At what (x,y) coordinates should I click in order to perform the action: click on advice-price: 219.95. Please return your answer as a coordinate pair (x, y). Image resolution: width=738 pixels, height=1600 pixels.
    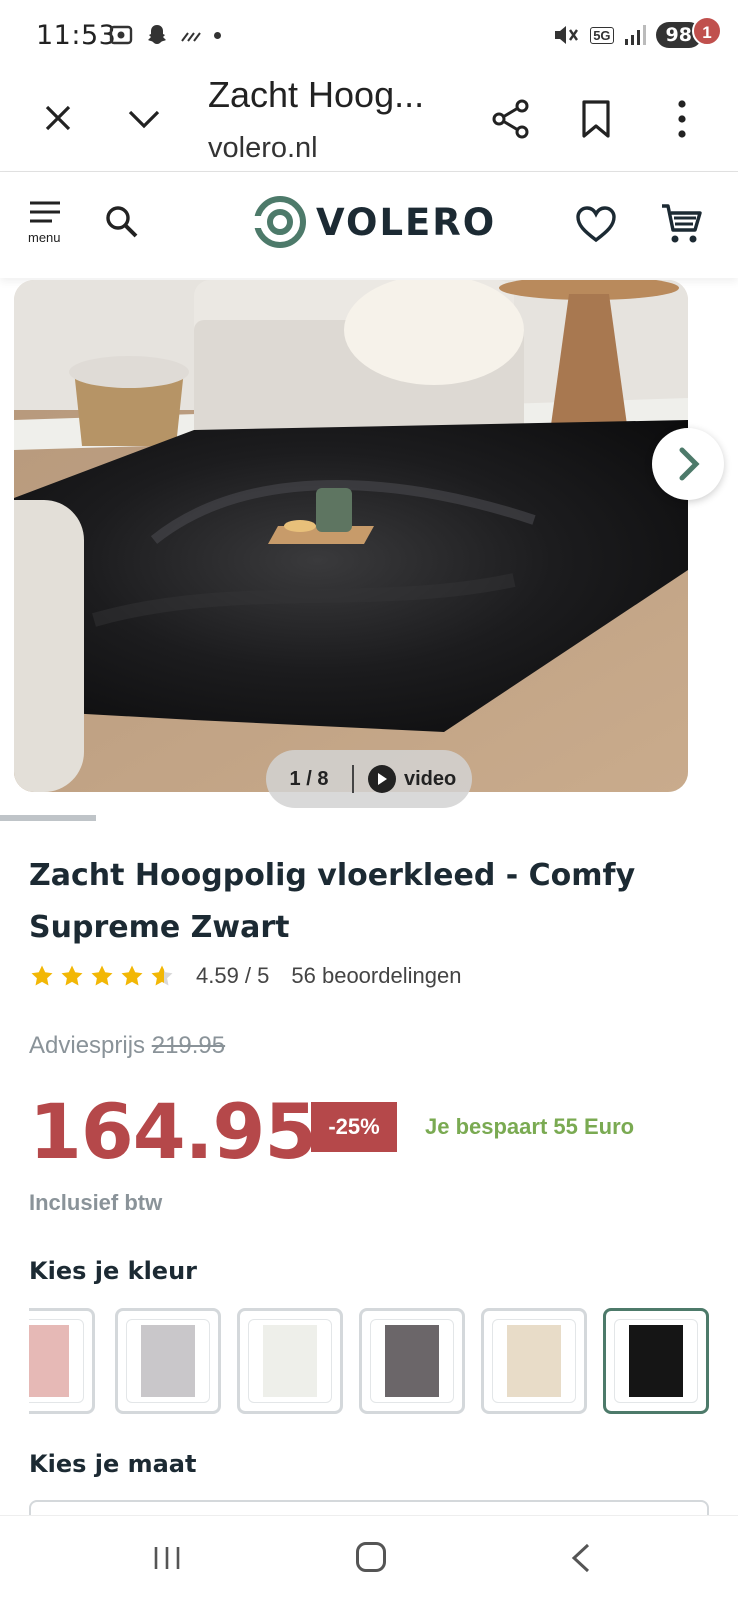
    Looking at the image, I should click on (188, 1045).